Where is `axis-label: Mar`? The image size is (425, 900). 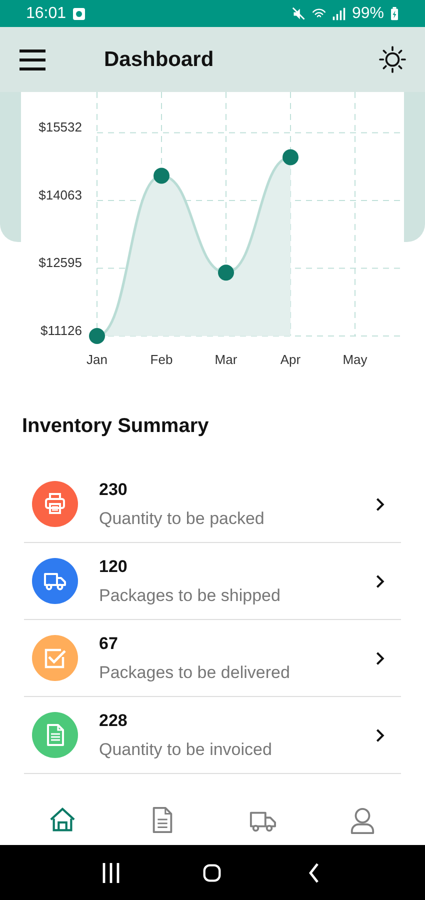 axis-label: Mar is located at coordinates (226, 359).